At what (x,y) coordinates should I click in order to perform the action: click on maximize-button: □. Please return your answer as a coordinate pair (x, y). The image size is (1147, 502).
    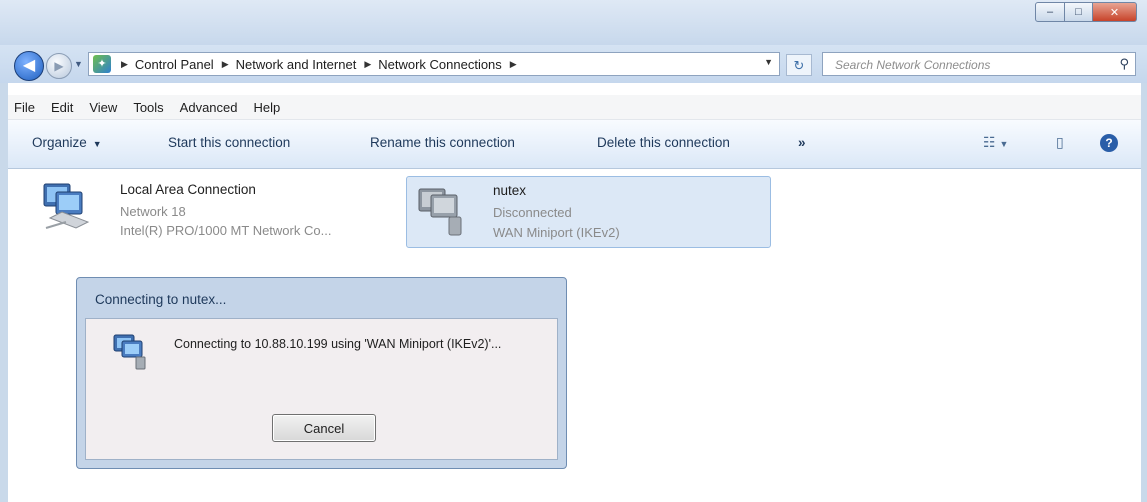
    Looking at the image, I should click on (1079, 12).